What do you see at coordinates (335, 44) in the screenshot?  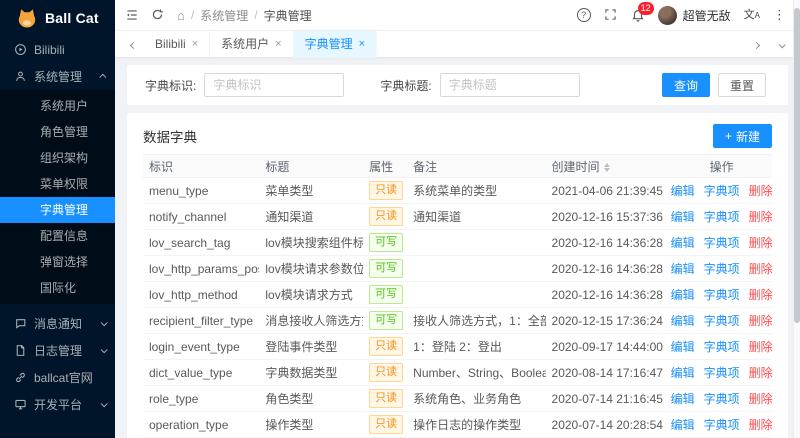 I see `tab-dict-management: 字典管理 ×` at bounding box center [335, 44].